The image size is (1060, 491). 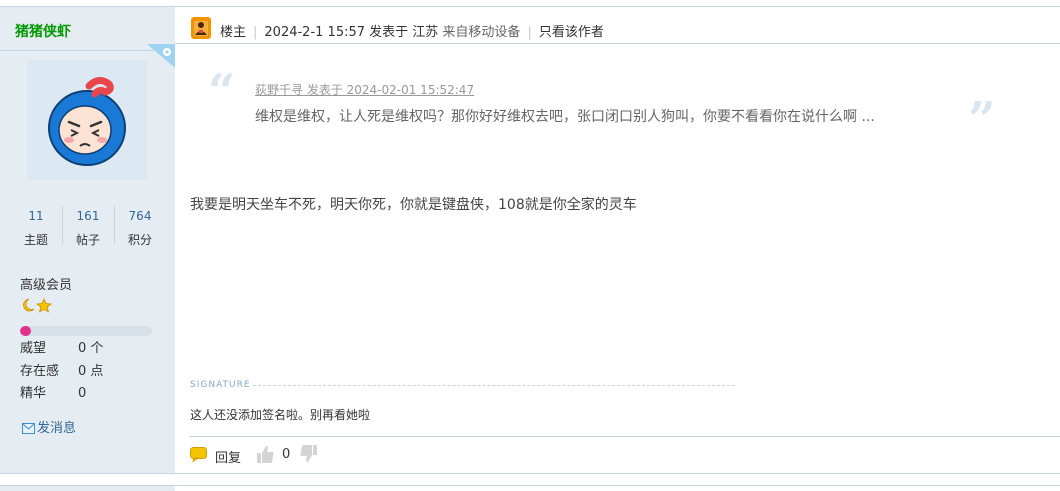 What do you see at coordinates (53, 391) in the screenshot?
I see `info-digest: 精华 0` at bounding box center [53, 391].